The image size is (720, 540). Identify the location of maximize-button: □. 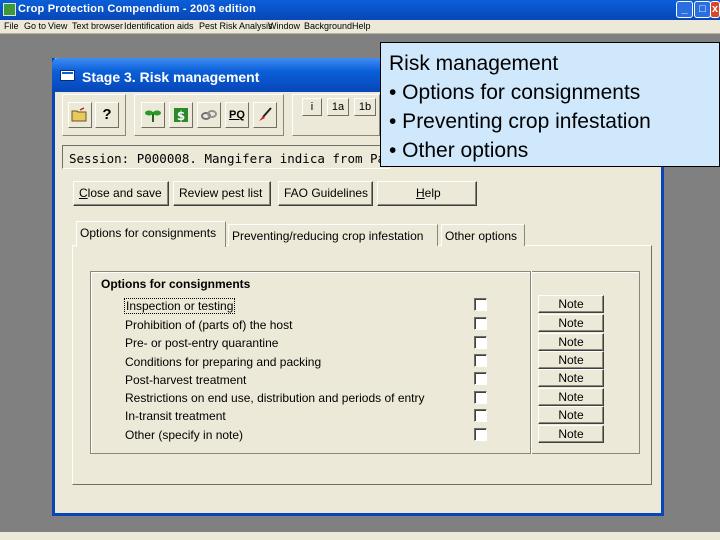
(702, 9).